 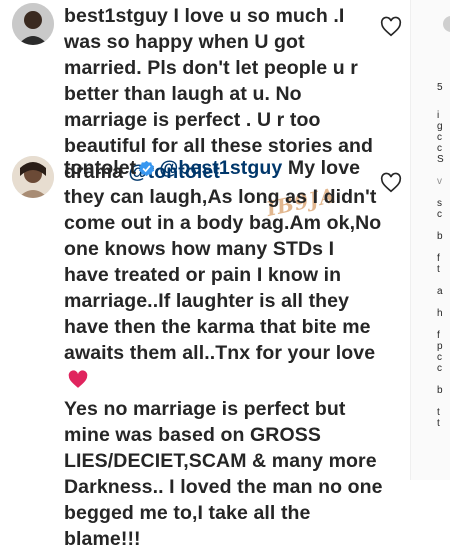 I want to click on panel-fragment: s, so click(x=439, y=203).